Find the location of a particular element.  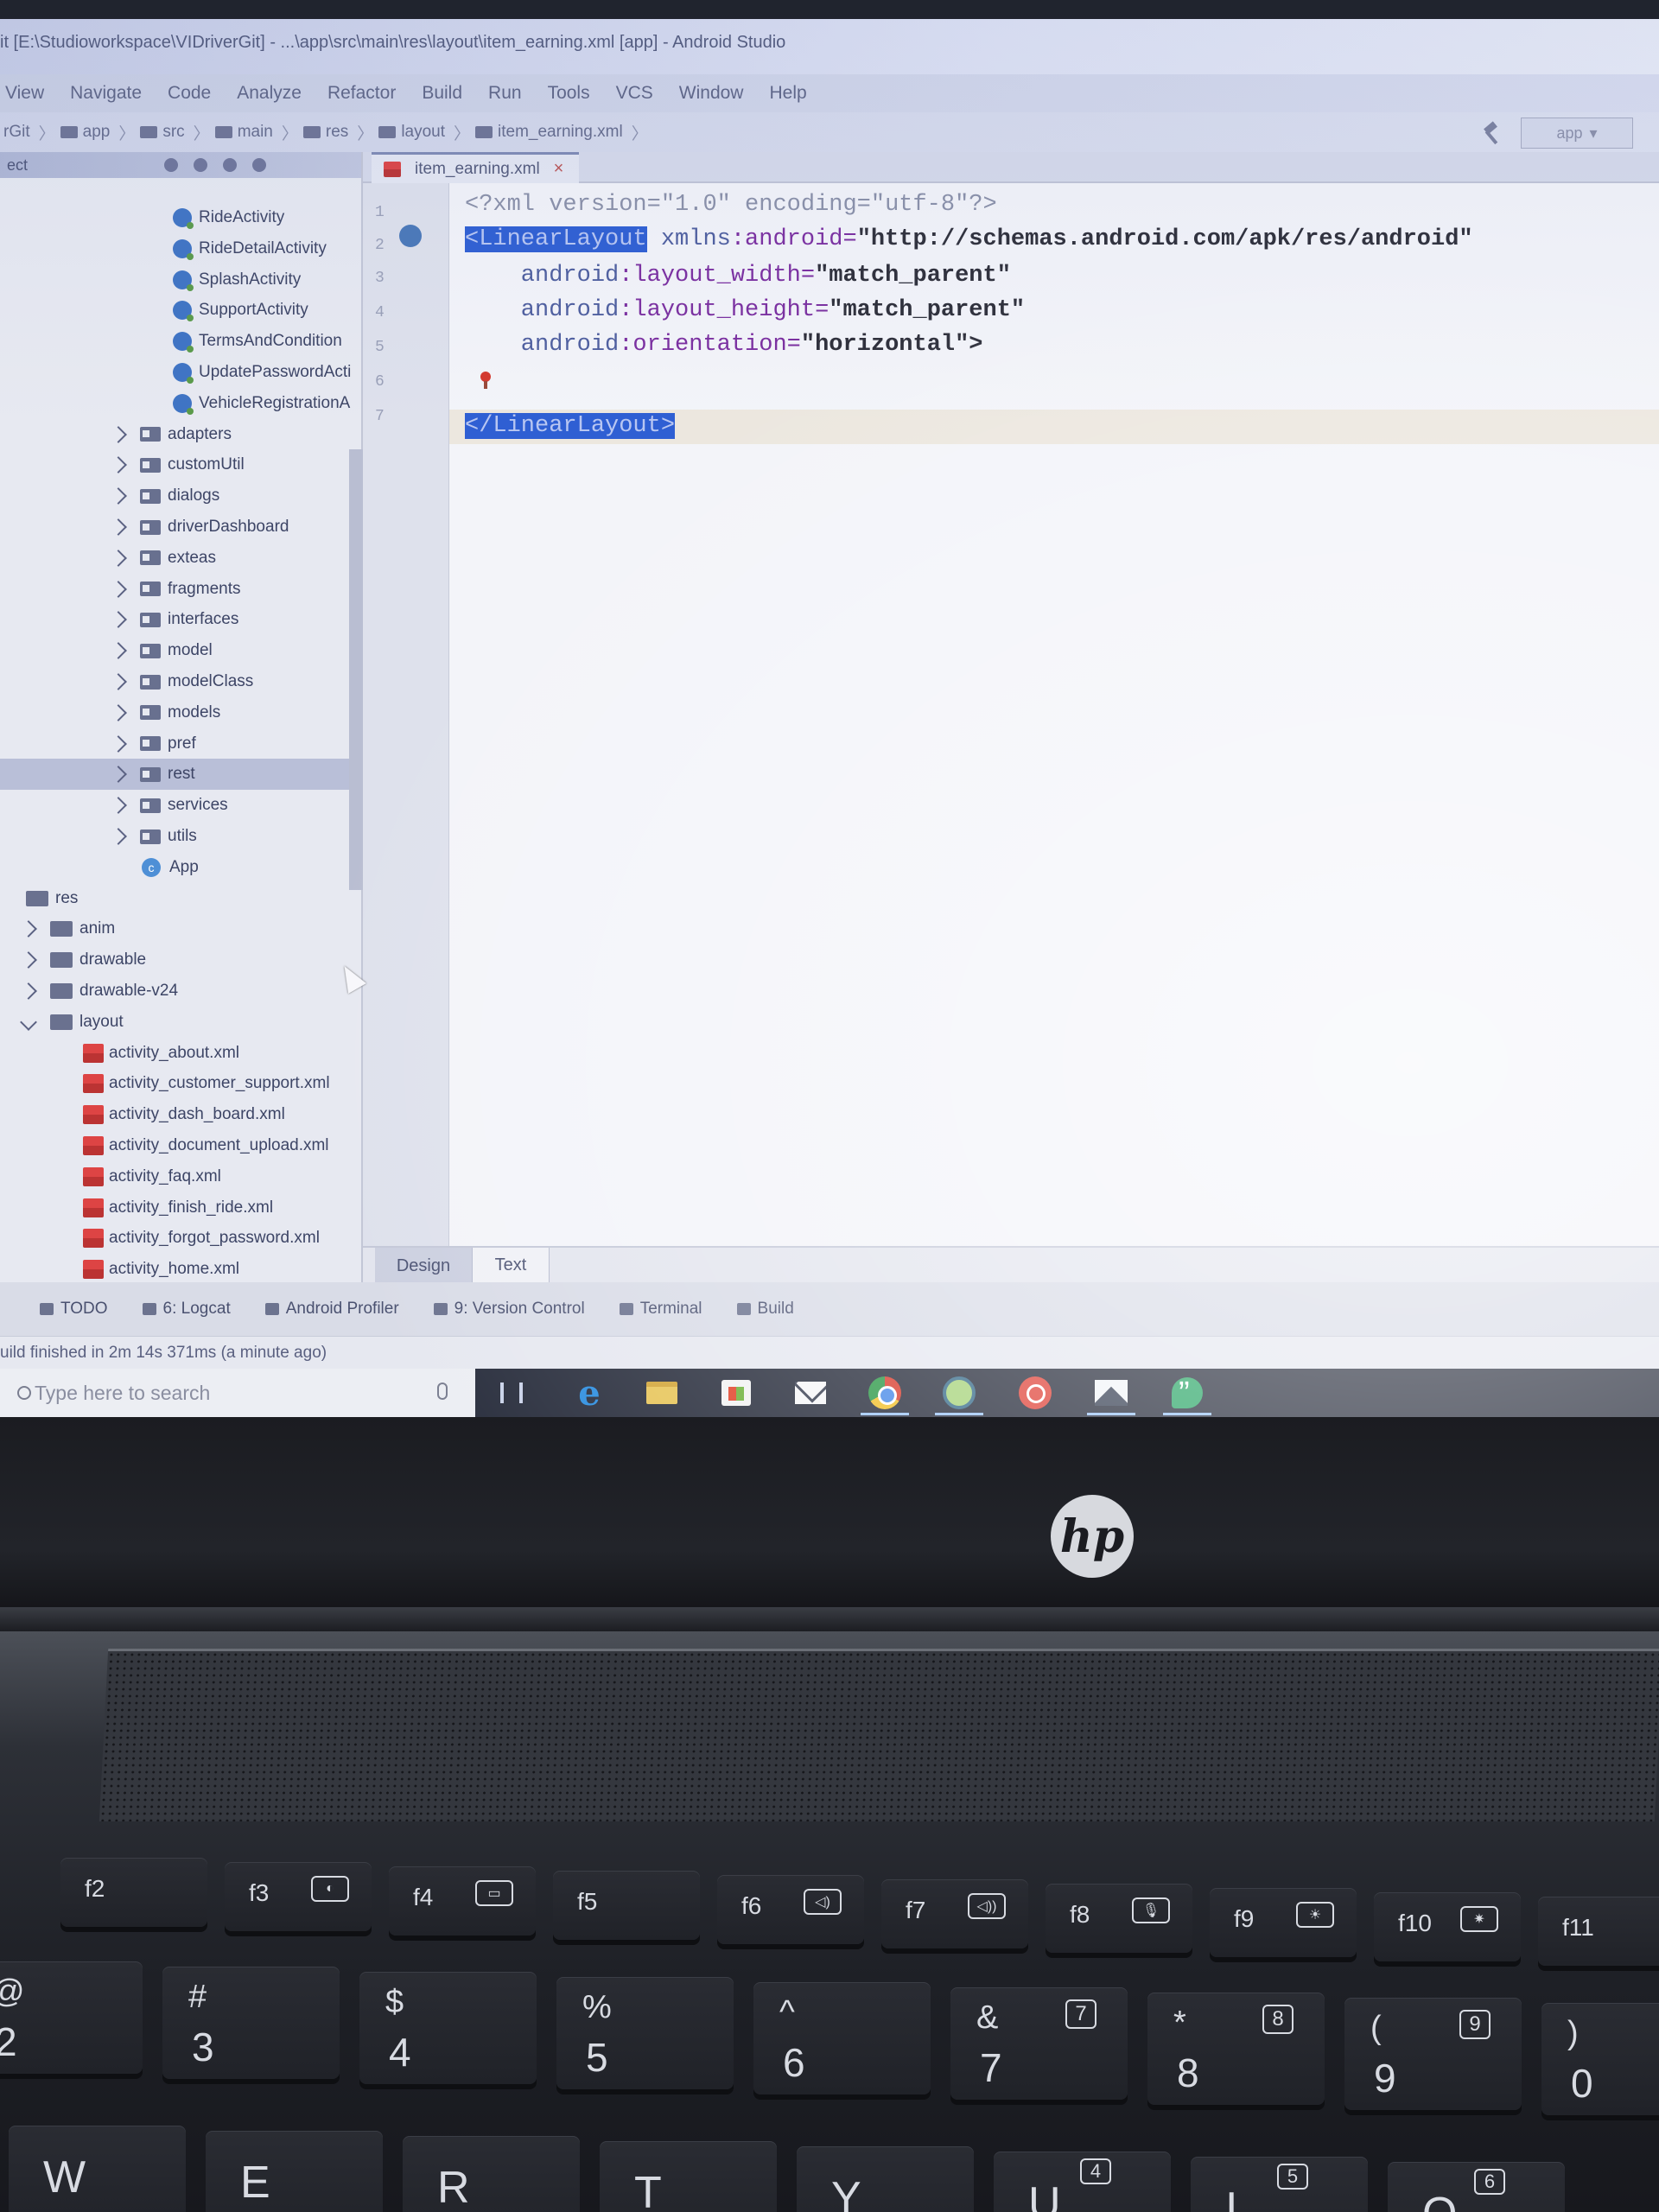

collapse-icon is located at coordinates (201, 165).